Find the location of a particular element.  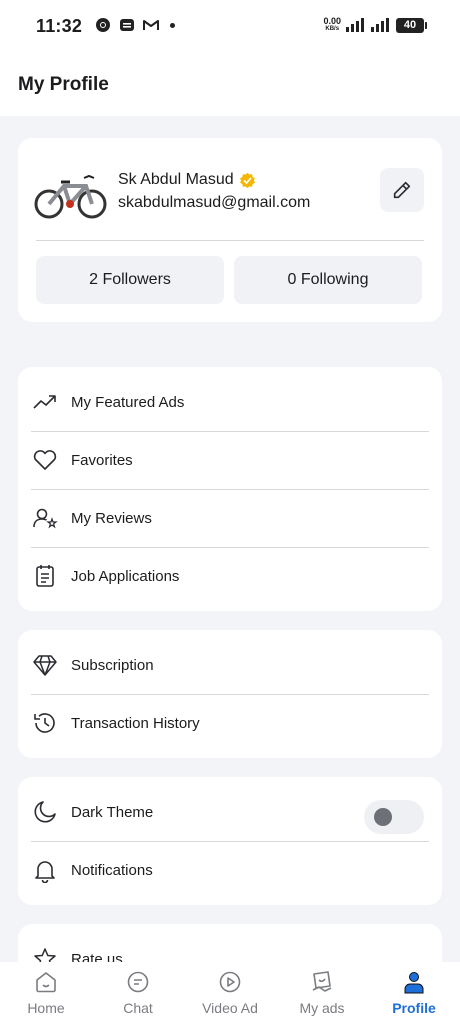

nav-label: Home is located at coordinates (46, 1008).